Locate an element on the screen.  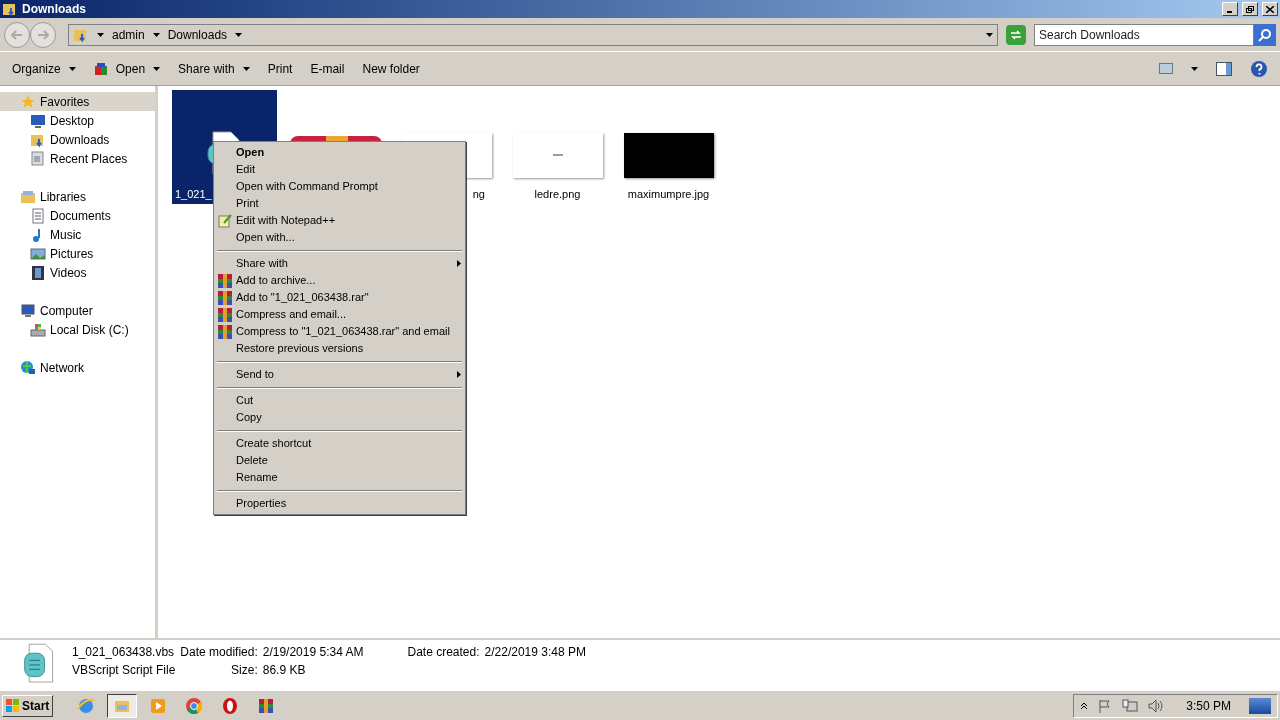
file-name: ng is located at coordinates (479, 194).